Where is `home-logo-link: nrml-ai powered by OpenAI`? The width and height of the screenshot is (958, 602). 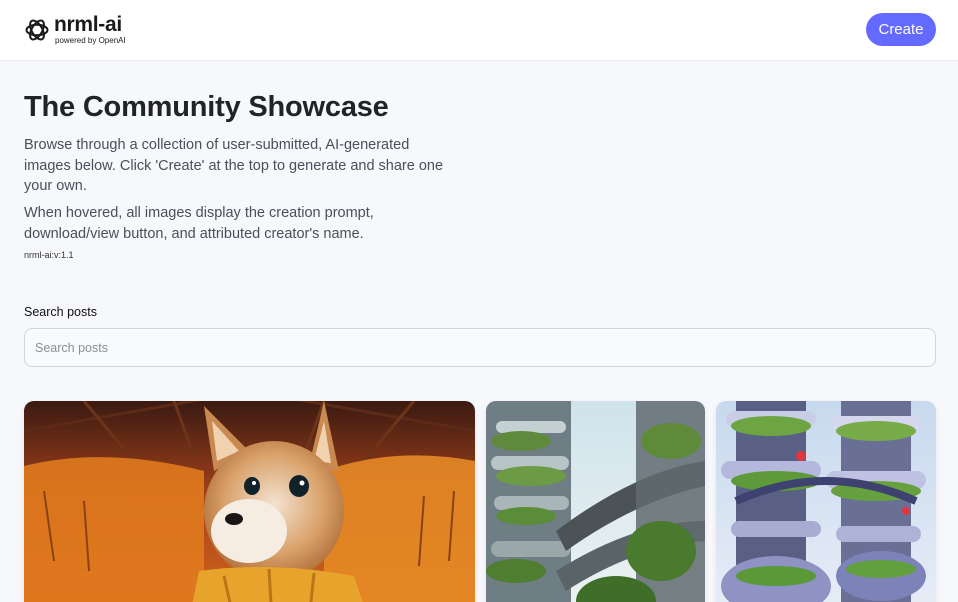
home-logo-link: nrml-ai powered by OpenAI is located at coordinates (75, 30).